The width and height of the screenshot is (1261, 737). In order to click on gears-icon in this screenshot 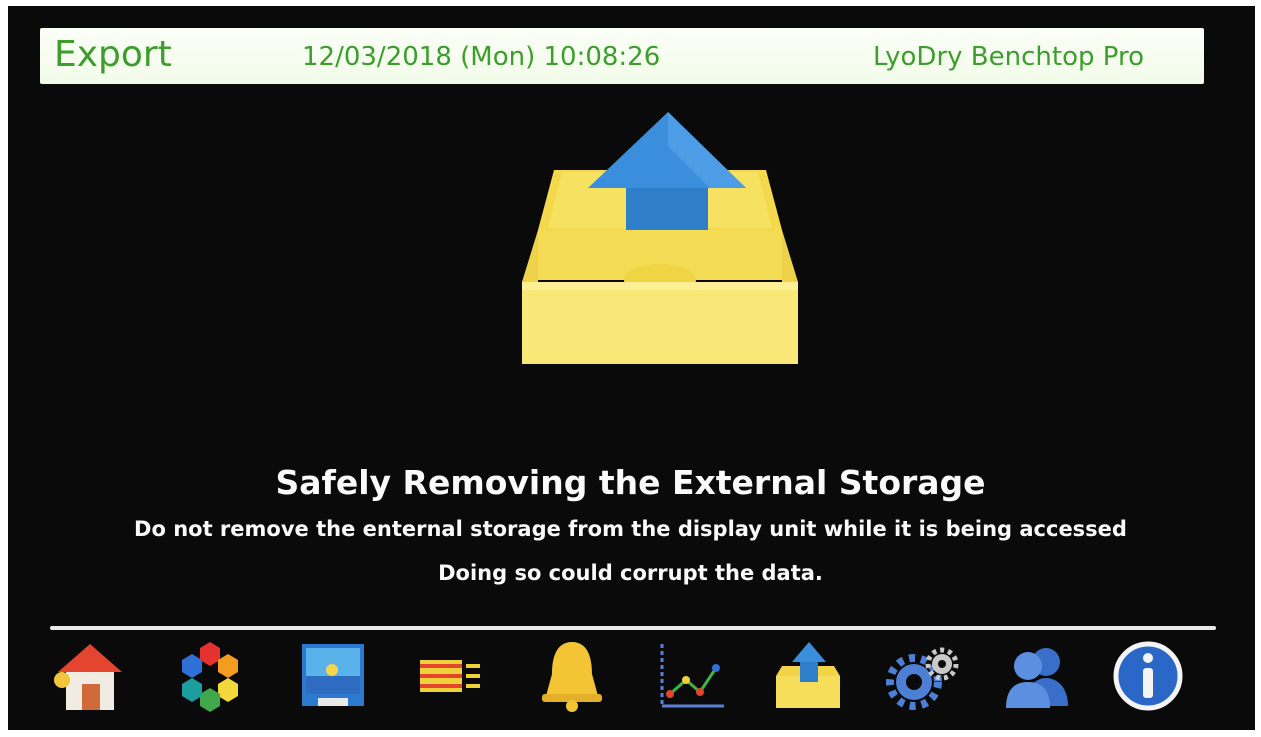, I will do `click(922, 678)`.